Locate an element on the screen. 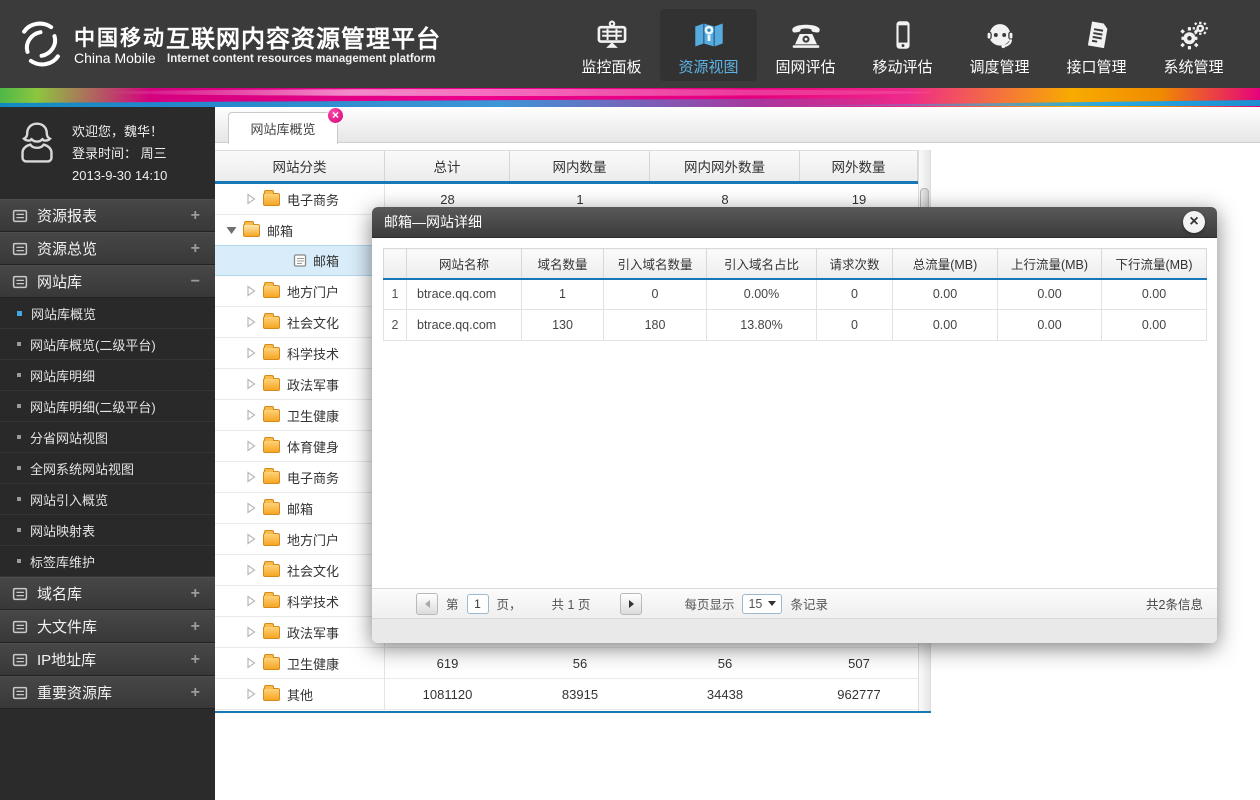 This screenshot has width=1260, height=800. sidebar-item-网站引入概览: 网站引入概览 is located at coordinates (107, 499).